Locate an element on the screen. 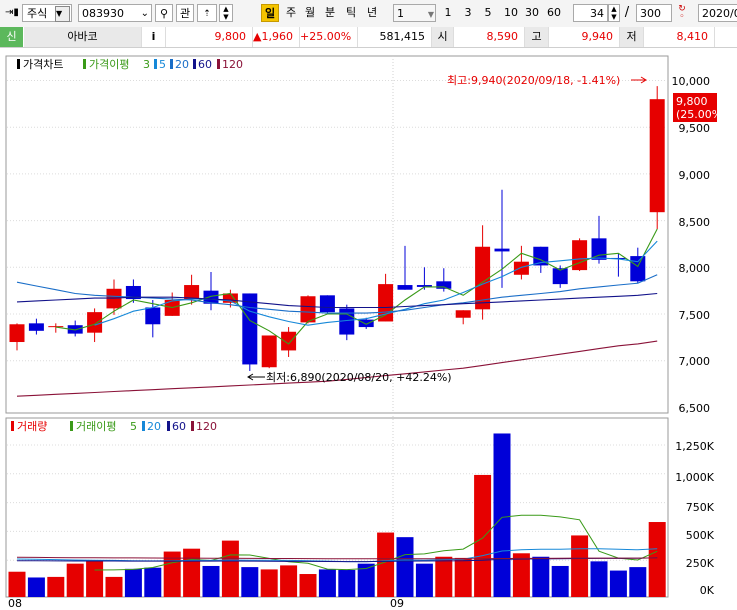 The width and height of the screenshot is (737, 610). volume-legend-ma-title: 거래이평 is located at coordinates (96, 426).